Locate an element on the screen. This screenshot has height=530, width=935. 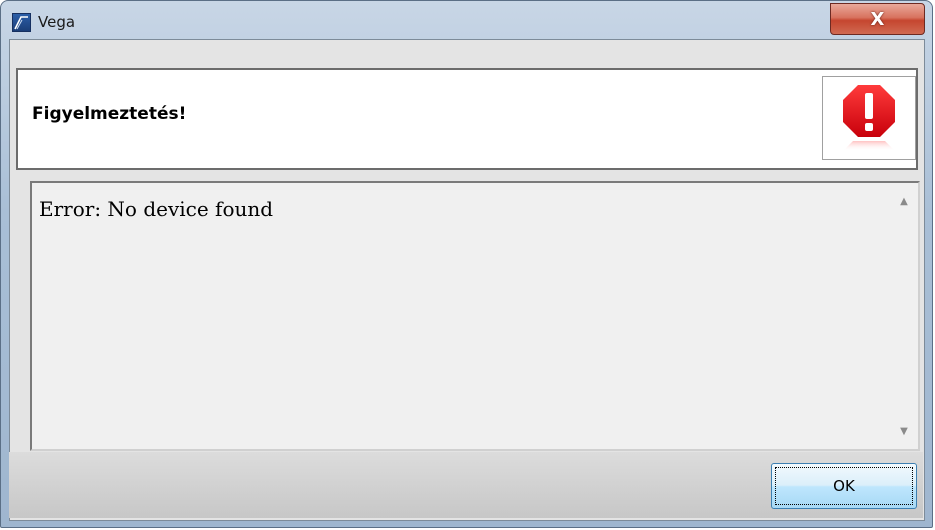
vertical-scrollbar: ▲ ▼ is located at coordinates (904, 316).